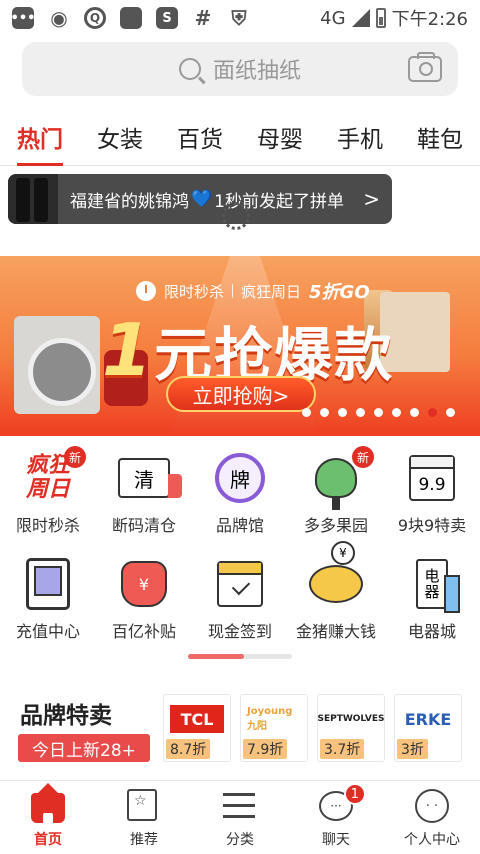 The width and height of the screenshot is (480, 854). I want to click on banner-weekend-label: 疯狂周日, so click(271, 291).